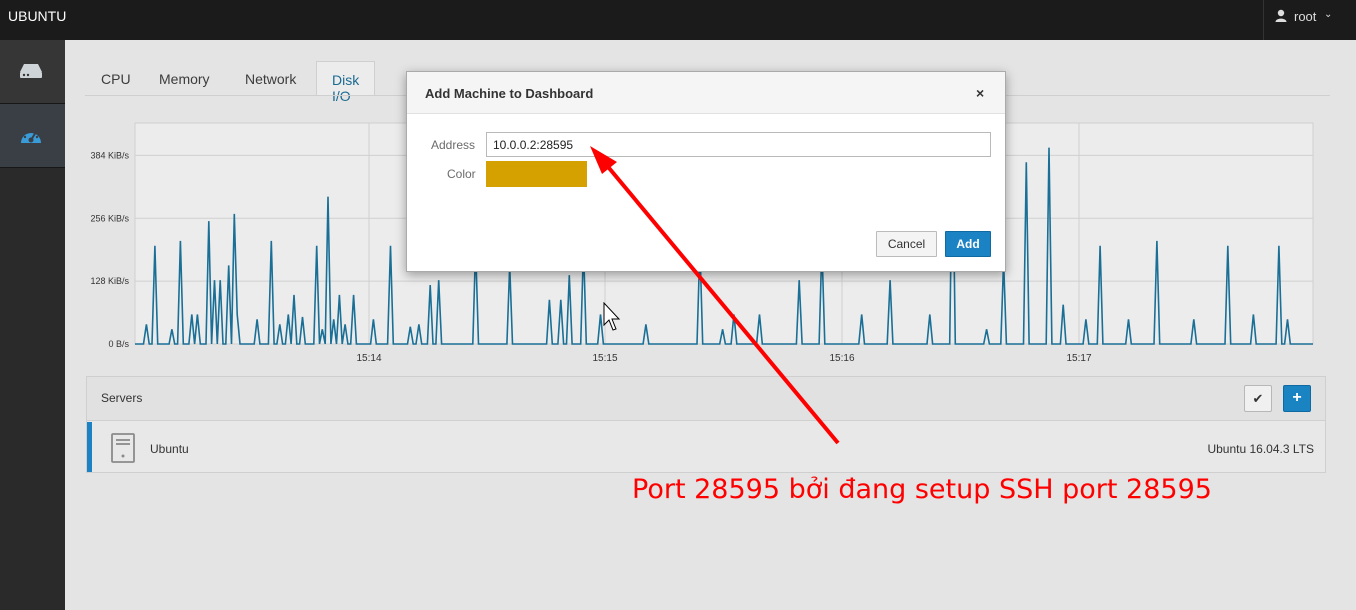 The width and height of the screenshot is (1356, 610). I want to click on servers-header: Servers ✔ +, so click(706, 399).